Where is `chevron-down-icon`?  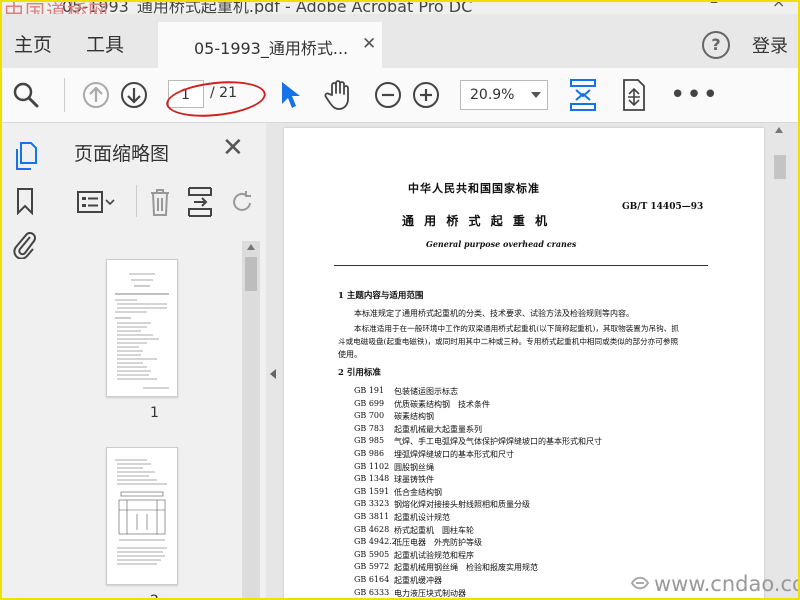
chevron-down-icon is located at coordinates (536, 95).